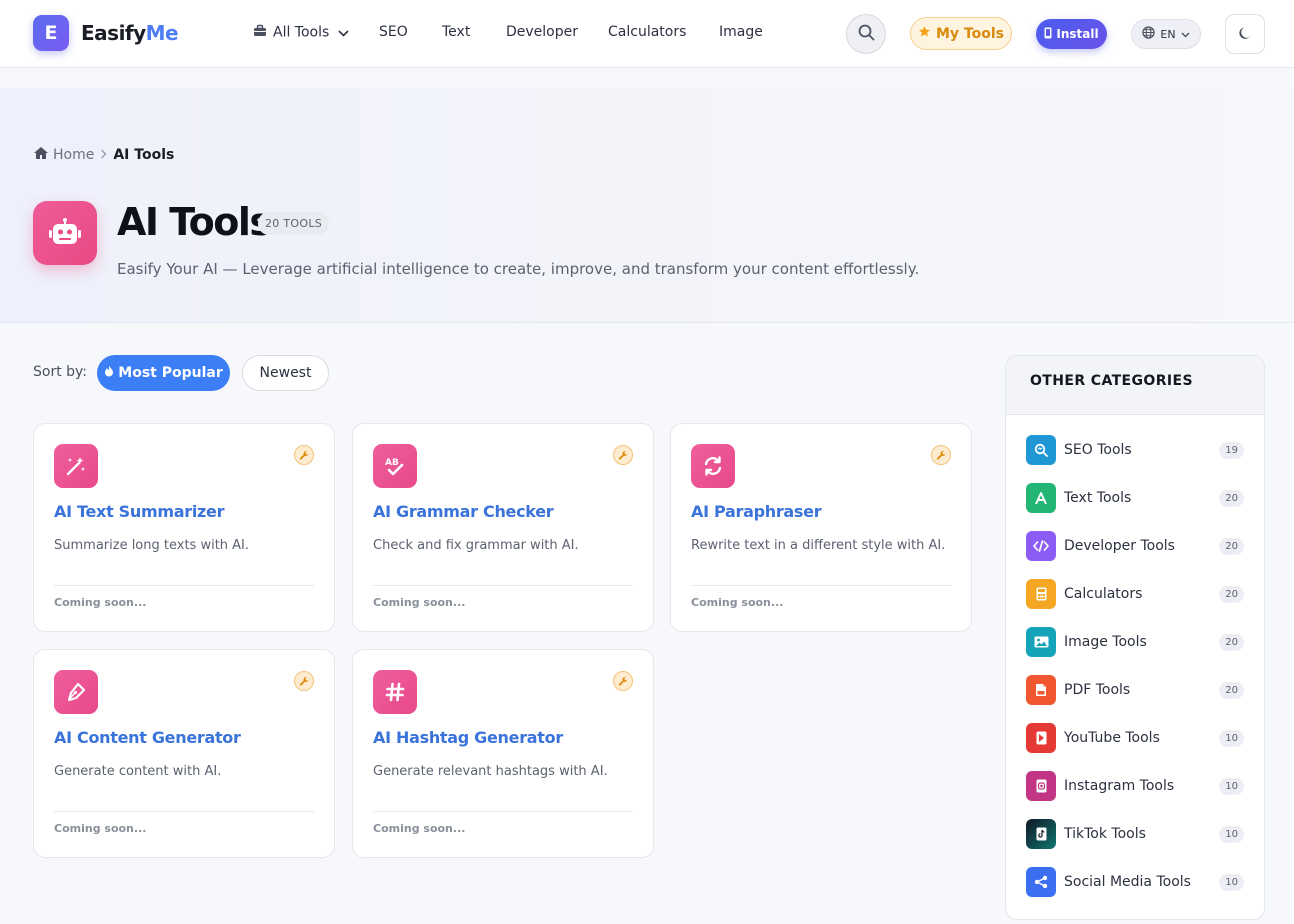 This screenshot has width=1294, height=924. What do you see at coordinates (1105, 834) in the screenshot?
I see `category-label: TikTok Tools` at bounding box center [1105, 834].